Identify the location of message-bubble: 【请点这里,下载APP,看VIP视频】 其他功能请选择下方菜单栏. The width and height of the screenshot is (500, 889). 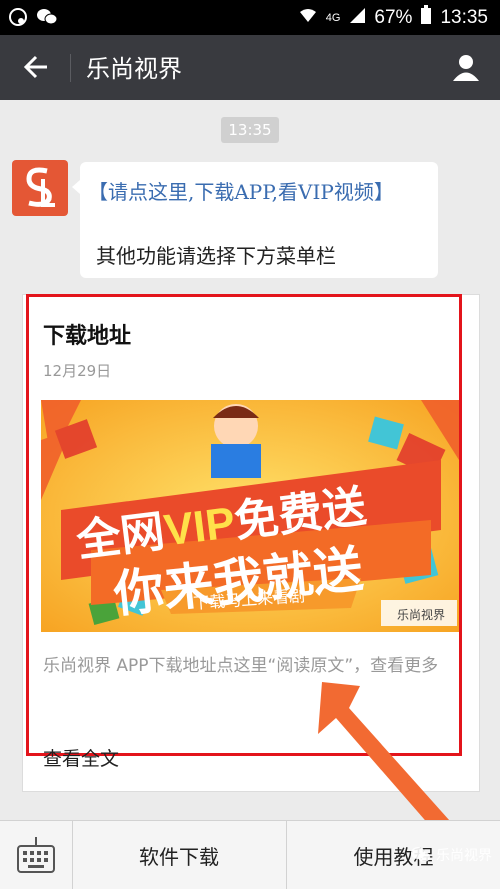
(255, 220).